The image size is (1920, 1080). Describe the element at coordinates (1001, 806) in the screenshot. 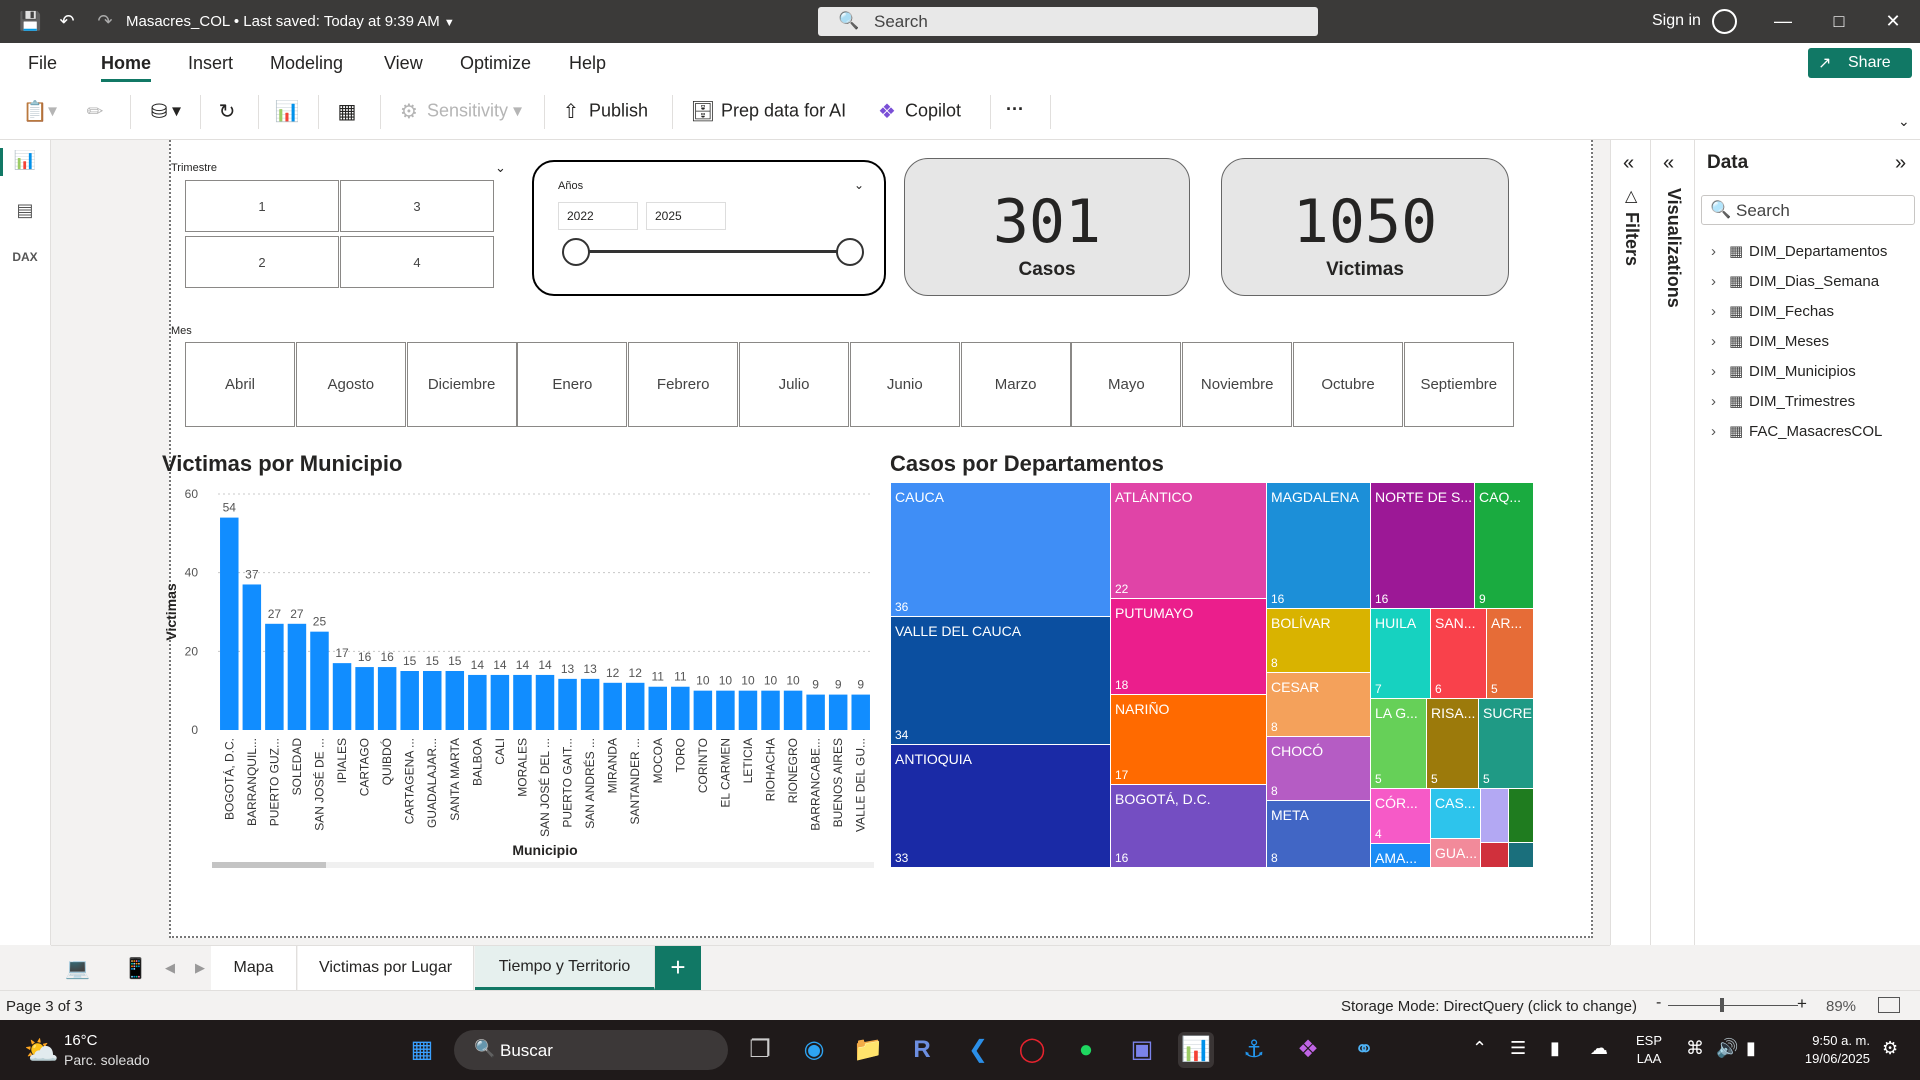

I see `treemap-tile: ANTIOQUIA 33` at that location.